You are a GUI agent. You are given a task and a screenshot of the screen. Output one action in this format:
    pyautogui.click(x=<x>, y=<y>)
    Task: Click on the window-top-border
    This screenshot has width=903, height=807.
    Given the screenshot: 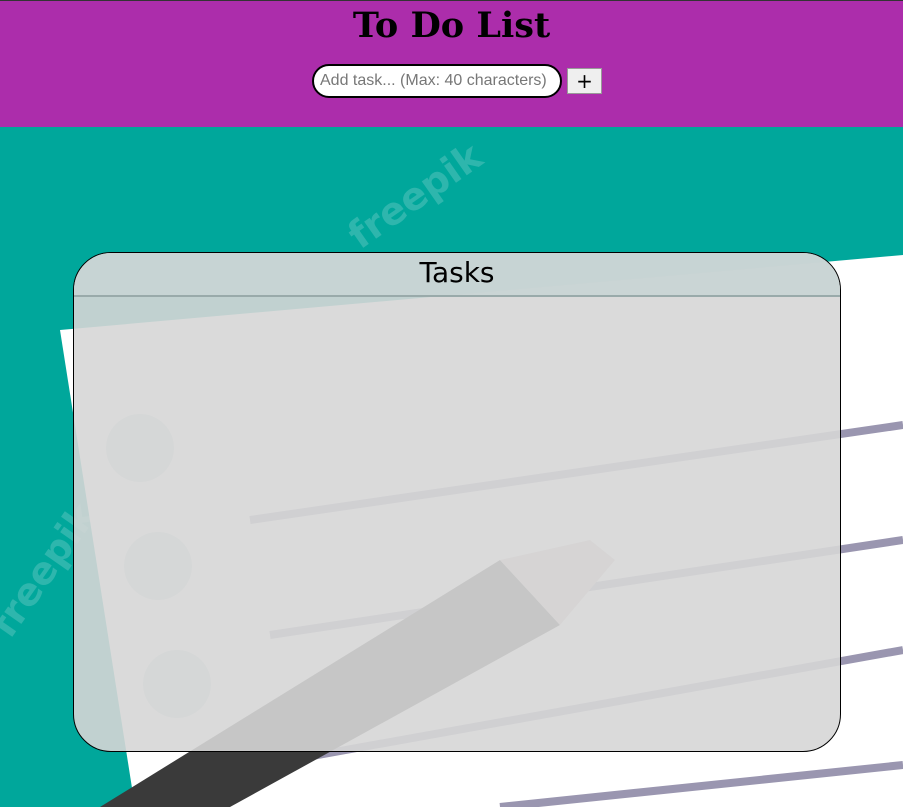 What is the action you would take?
    pyautogui.click(x=451, y=0)
    